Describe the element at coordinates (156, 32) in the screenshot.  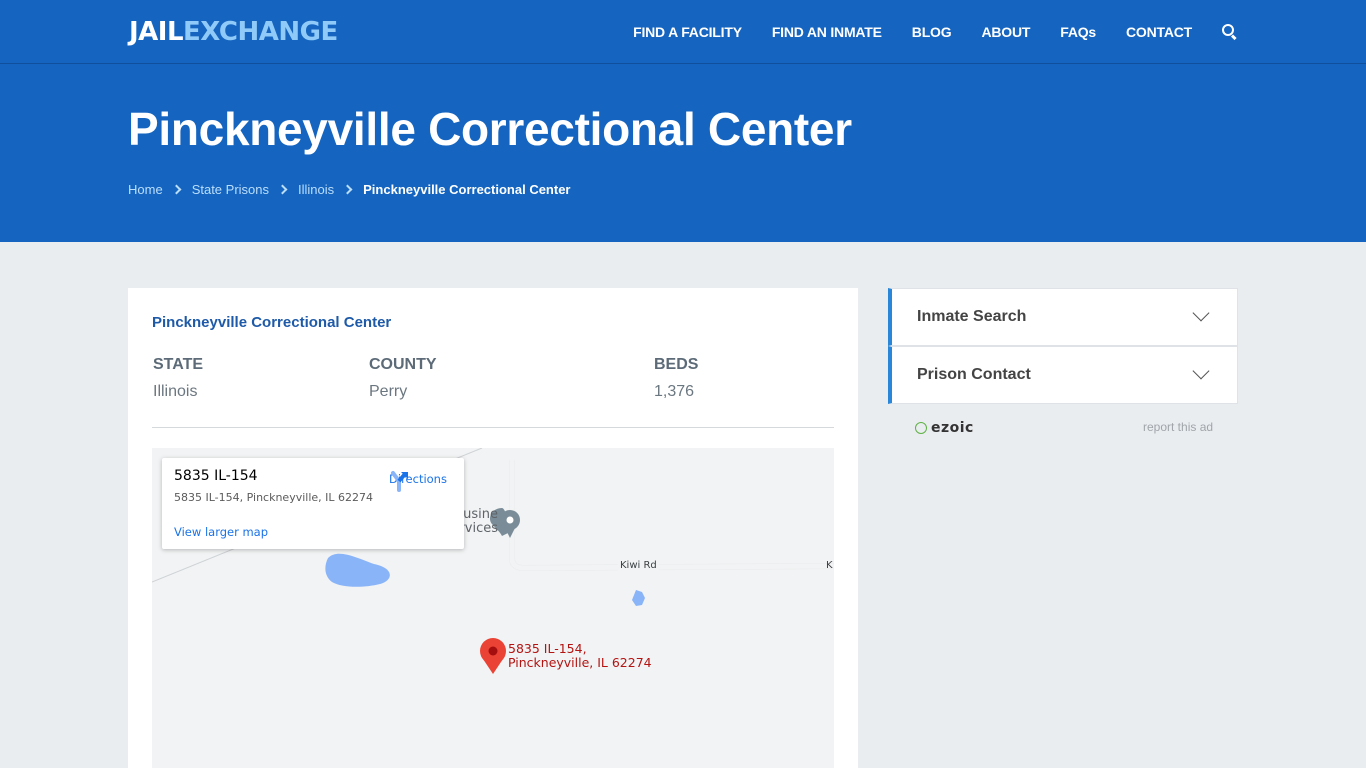
I see `logo-jail: JAIL` at that location.